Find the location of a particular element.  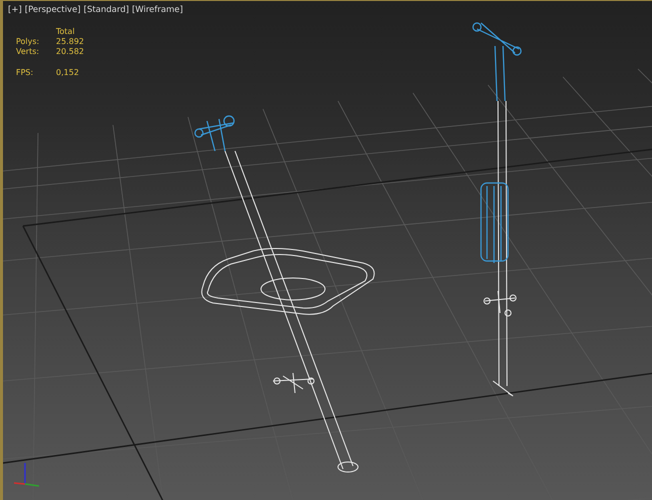

stat-value: 20.582 is located at coordinates (70, 51).